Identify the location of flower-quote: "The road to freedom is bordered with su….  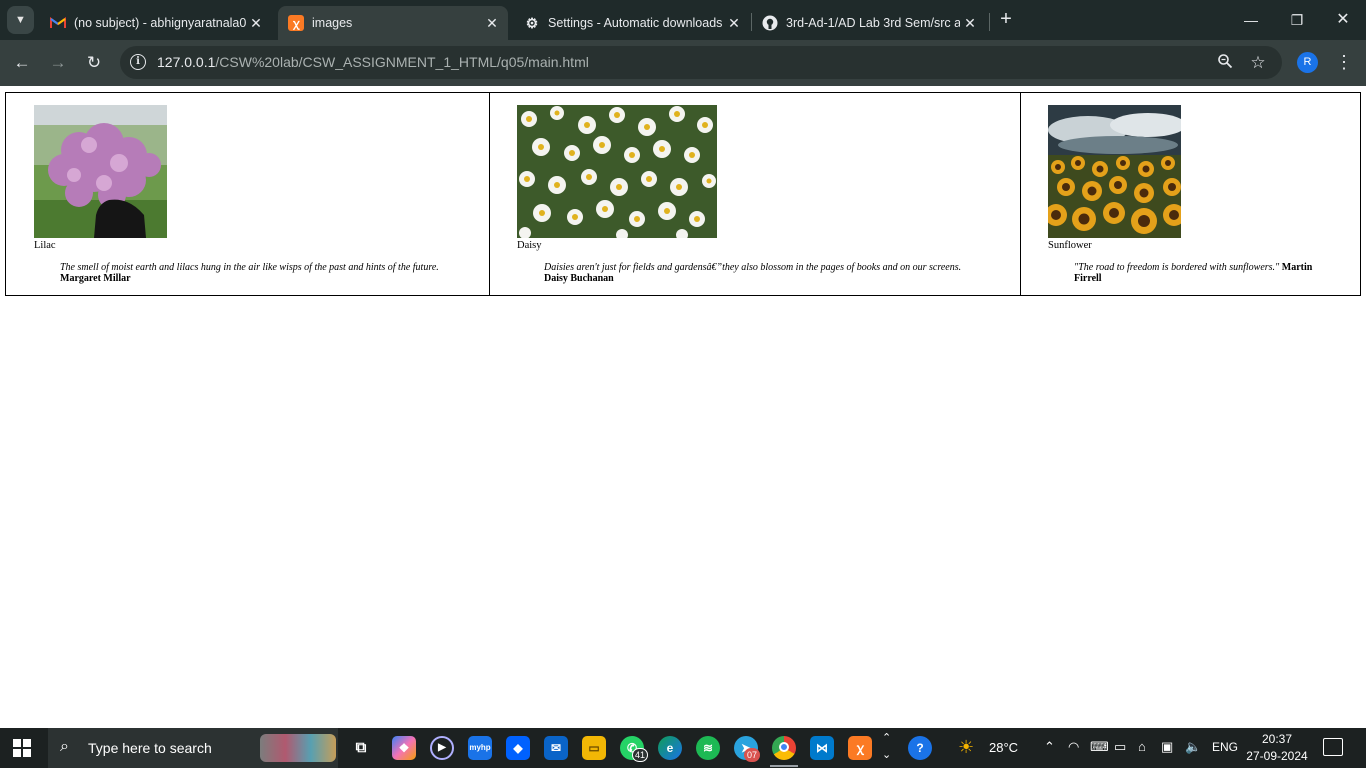
(1199, 273).